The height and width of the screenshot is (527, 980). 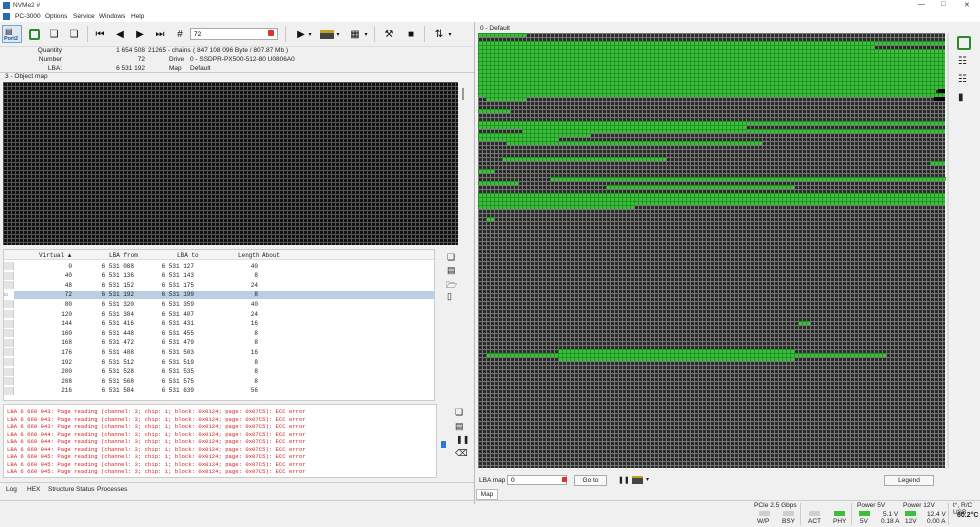 I want to click on lba-value: 6 531 192, so click(x=130, y=68).